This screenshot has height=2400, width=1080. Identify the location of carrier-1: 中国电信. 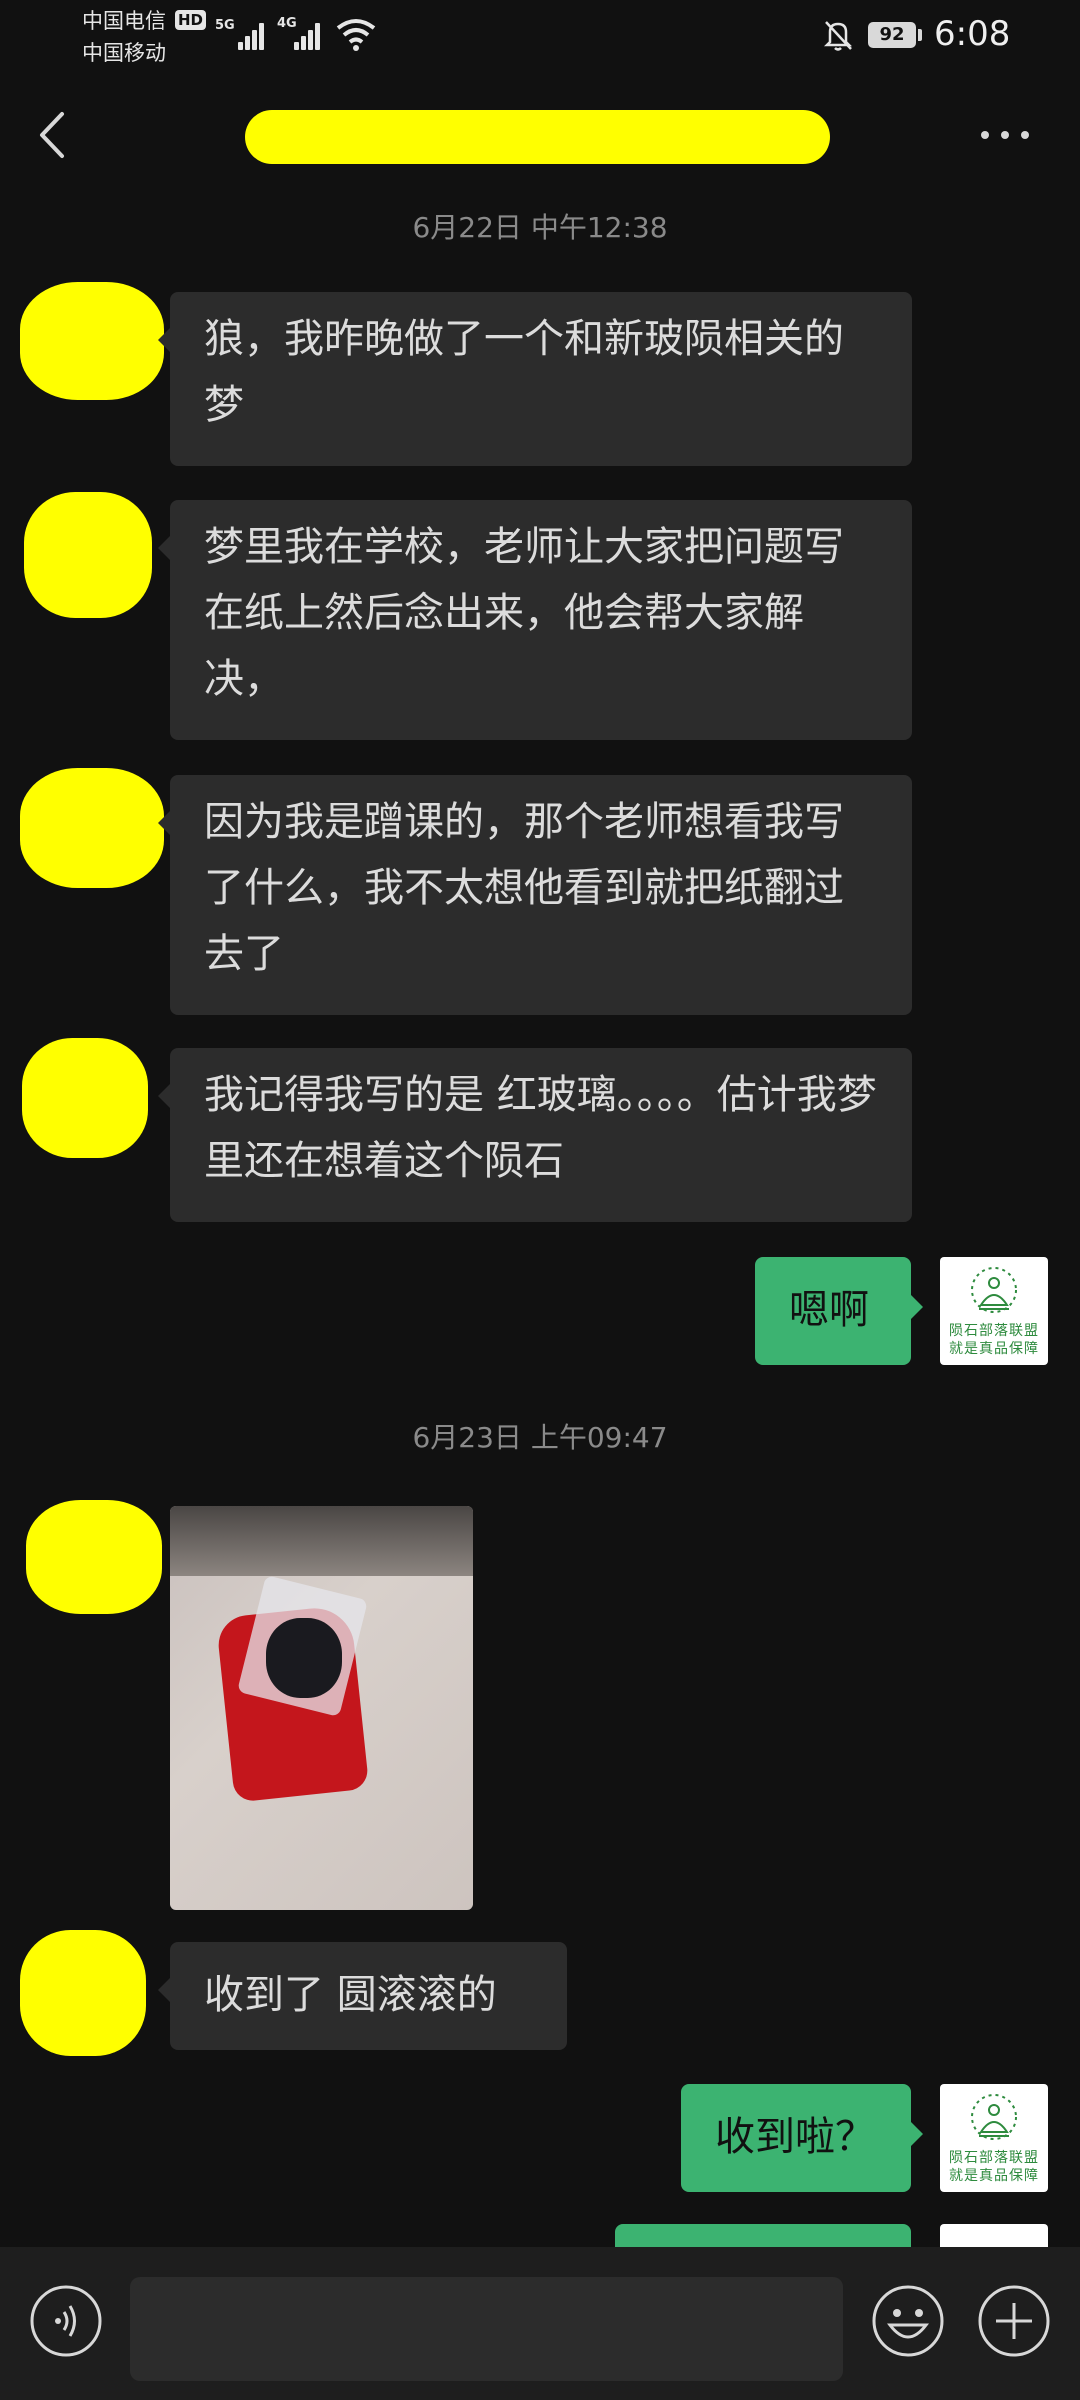
(124, 21).